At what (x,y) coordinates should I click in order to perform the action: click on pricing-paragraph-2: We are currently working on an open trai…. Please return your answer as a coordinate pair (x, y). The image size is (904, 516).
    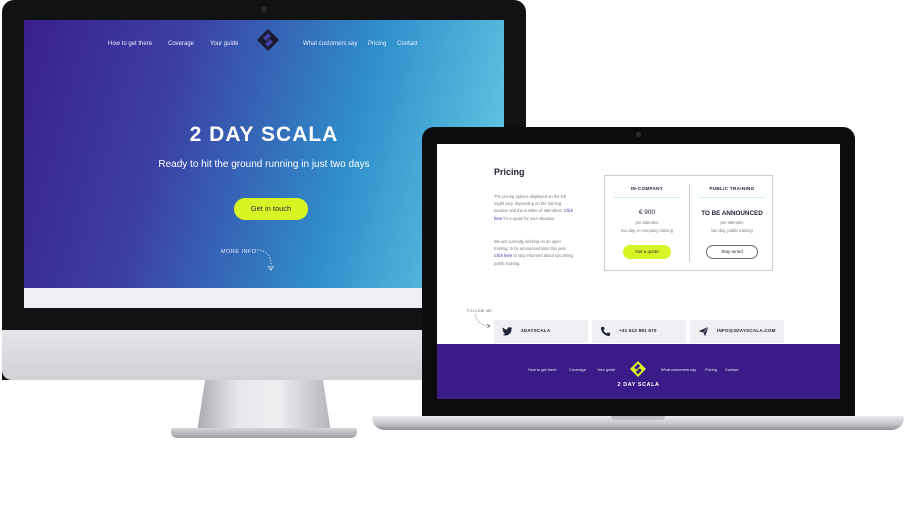
    Looking at the image, I should click on (534, 252).